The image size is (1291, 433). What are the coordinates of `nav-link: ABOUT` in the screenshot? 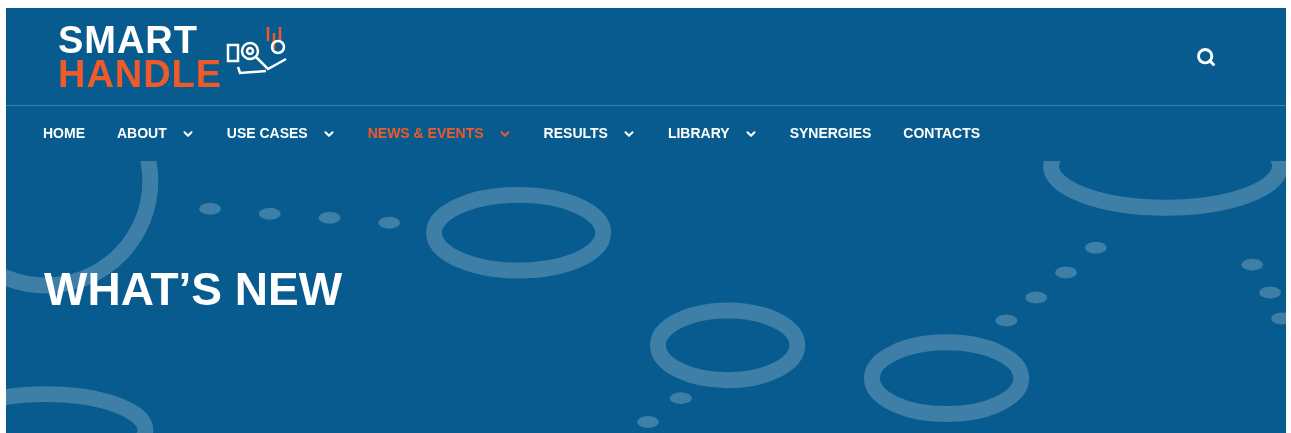 It's located at (156, 133).